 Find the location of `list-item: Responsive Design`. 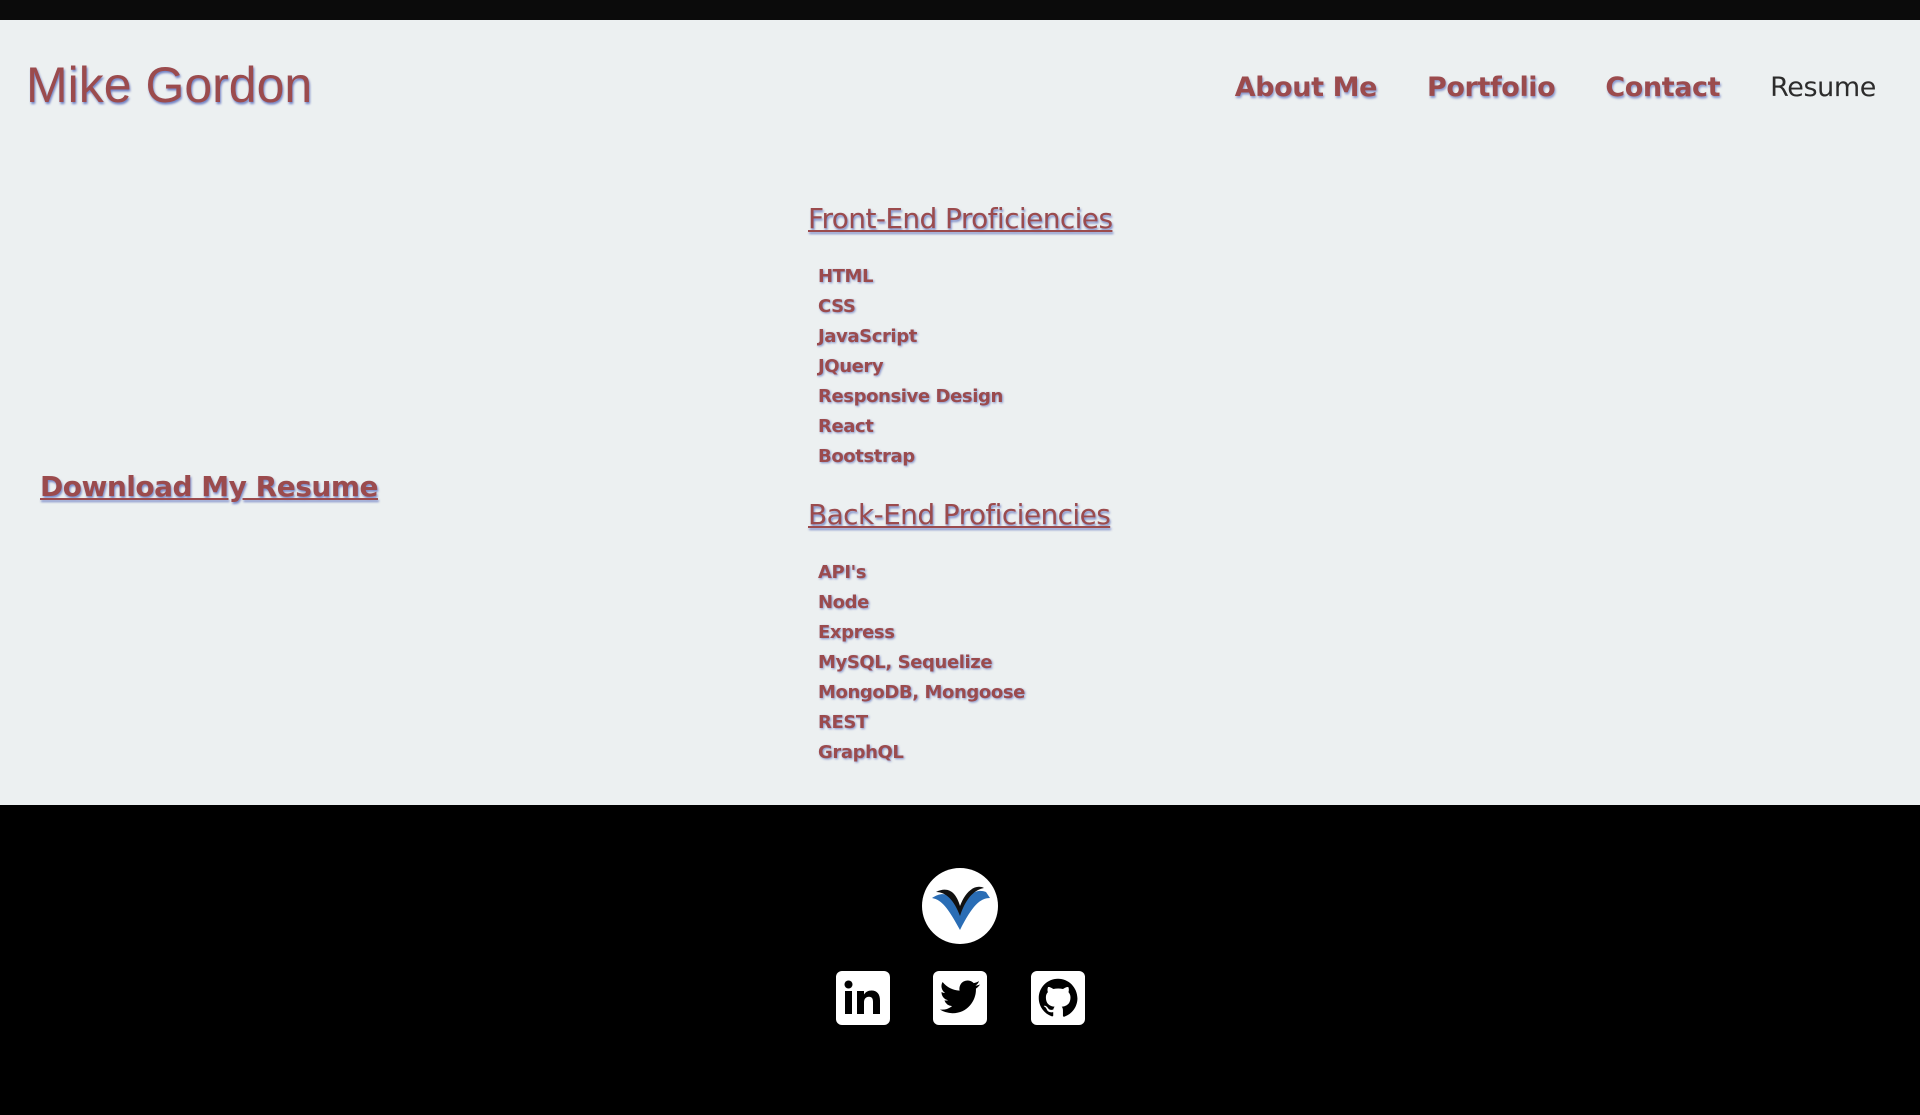

list-item: Responsive Design is located at coordinates (910, 396).